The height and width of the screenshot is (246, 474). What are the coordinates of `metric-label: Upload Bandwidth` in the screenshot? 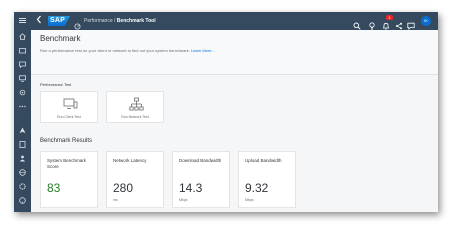 It's located at (263, 160).